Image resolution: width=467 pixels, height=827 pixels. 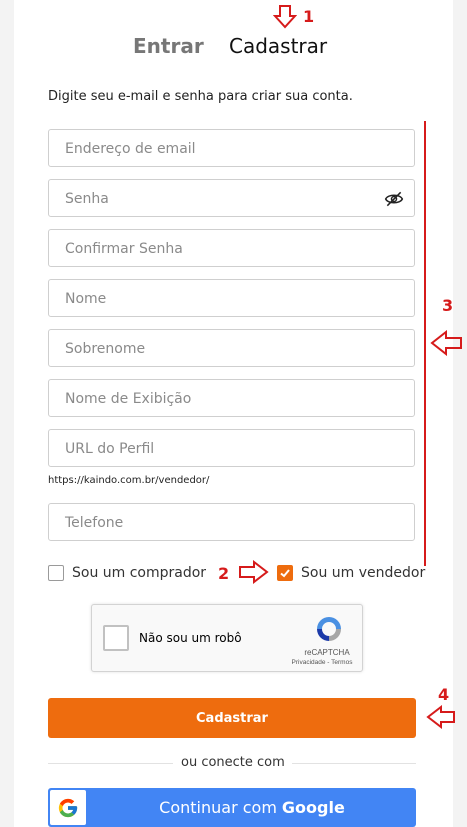 What do you see at coordinates (231, 398) in the screenshot?
I see `display-name-field: Nome de Exibição` at bounding box center [231, 398].